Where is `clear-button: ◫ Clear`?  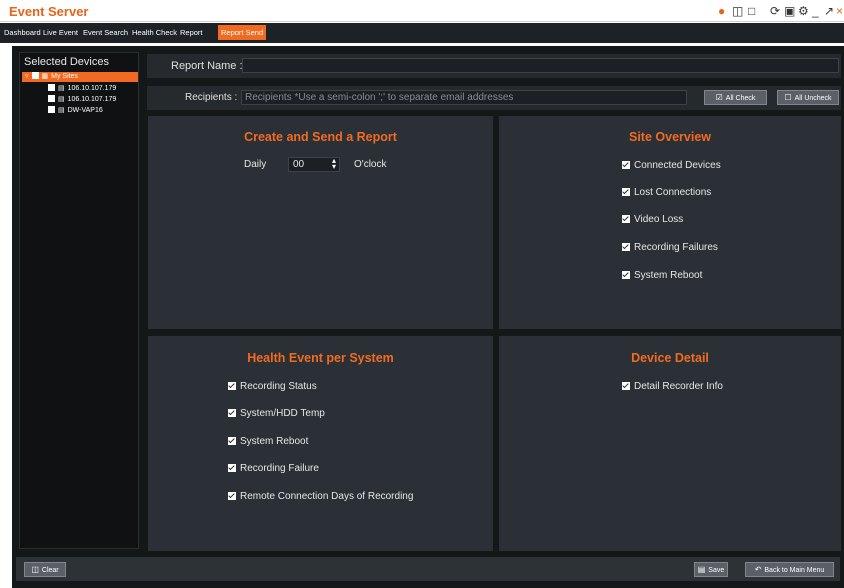
clear-button: ◫ Clear is located at coordinates (45, 569).